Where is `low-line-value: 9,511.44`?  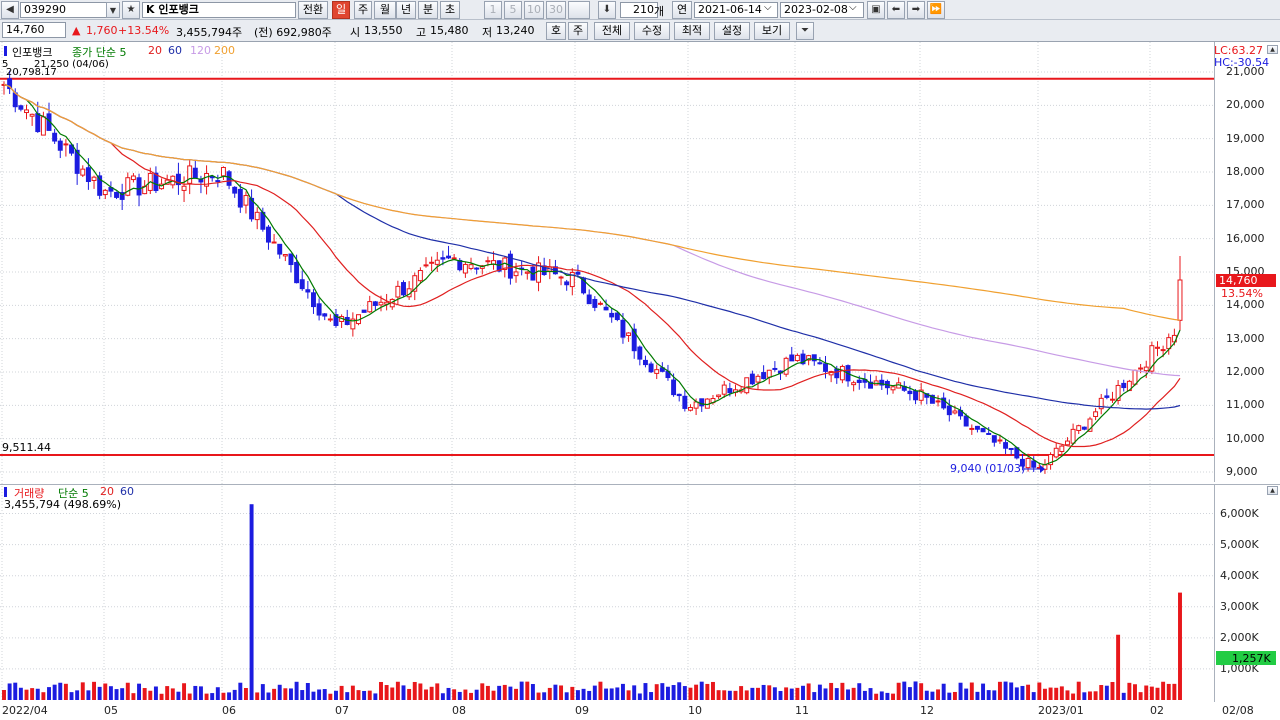 low-line-value: 9,511.44 is located at coordinates (26, 447).